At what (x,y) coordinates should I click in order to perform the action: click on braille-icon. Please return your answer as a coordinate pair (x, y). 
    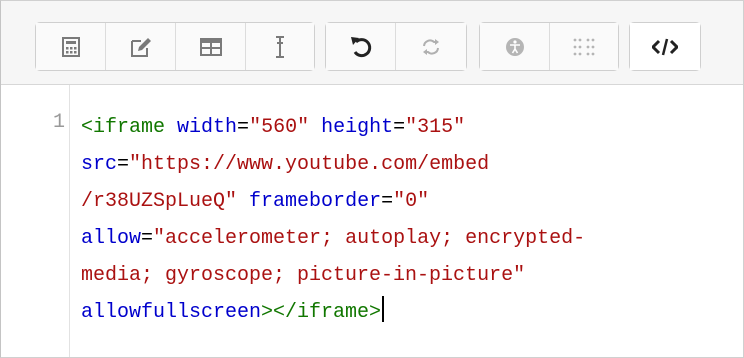
    Looking at the image, I should click on (584, 46).